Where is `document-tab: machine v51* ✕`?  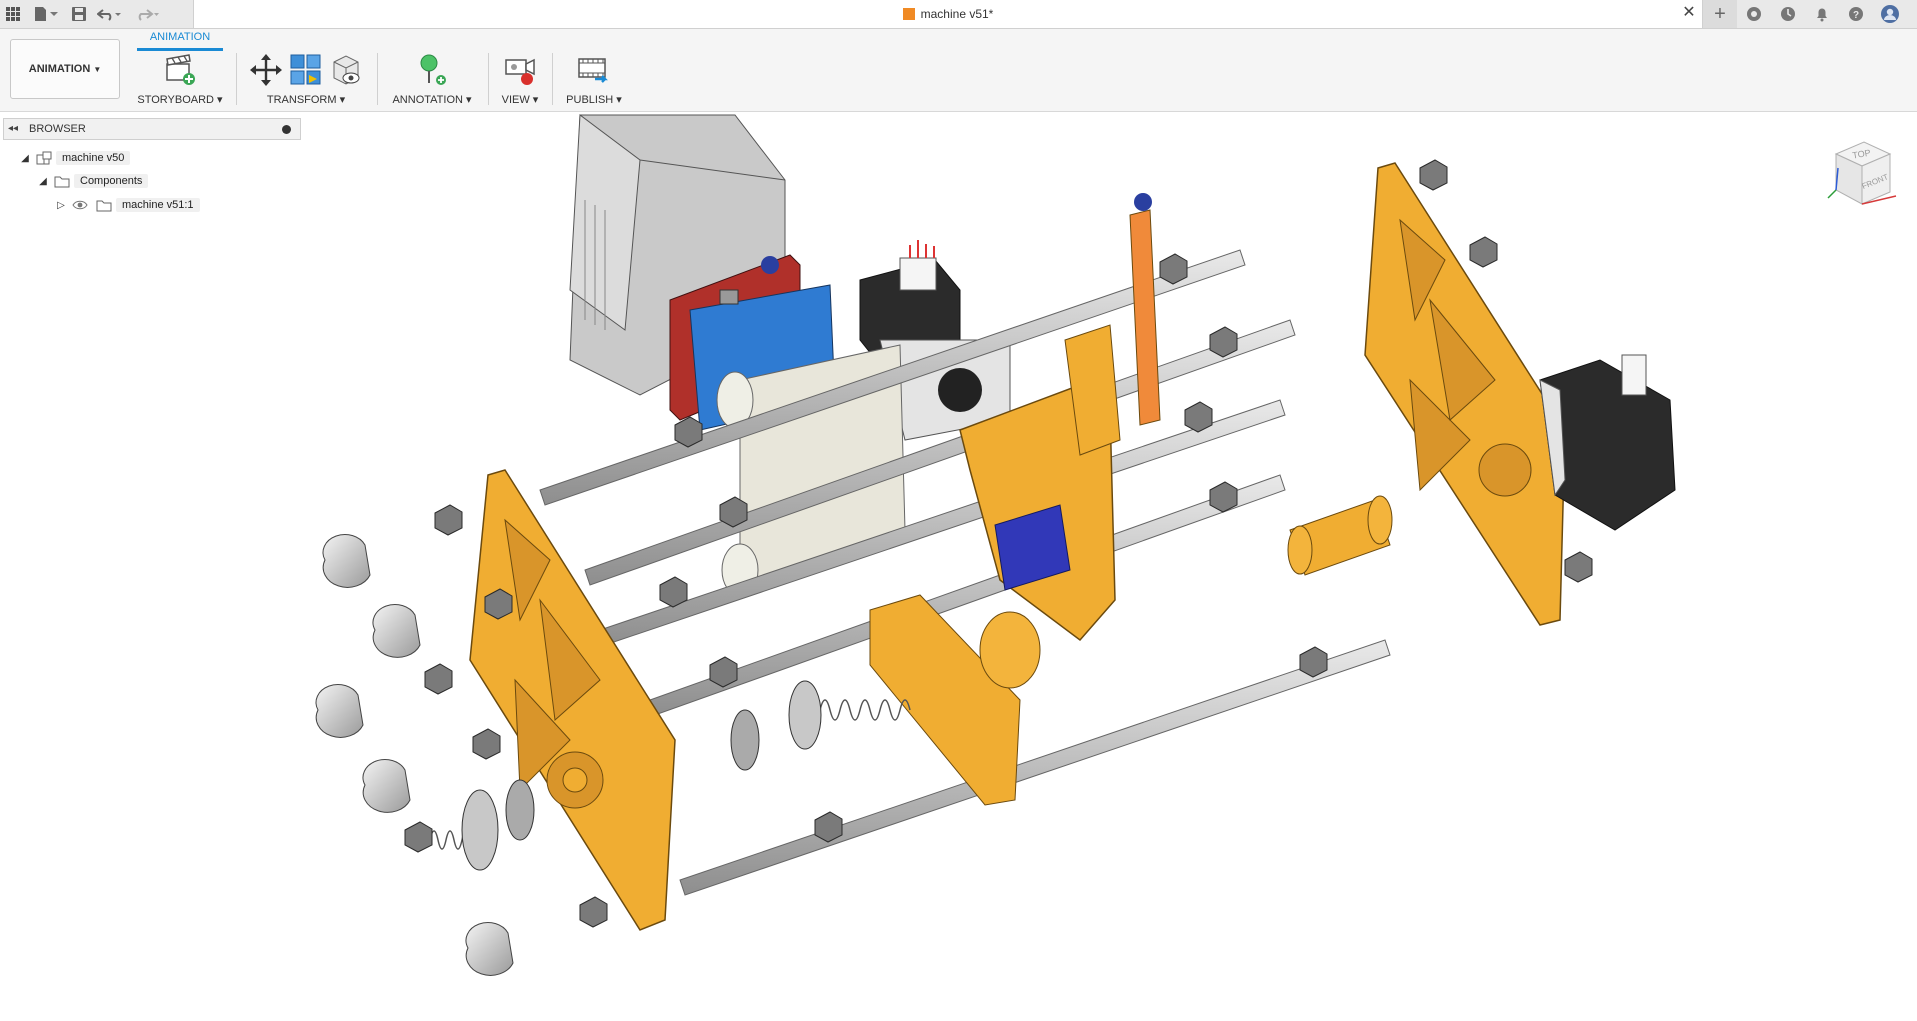 document-tab: machine v51* ✕ is located at coordinates (948, 14).